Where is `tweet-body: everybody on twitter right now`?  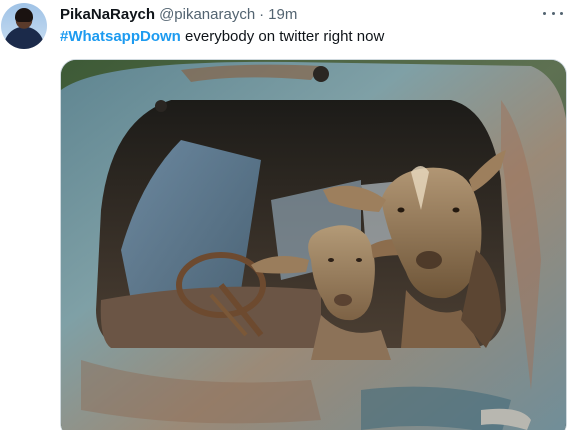
tweet-body: everybody on twitter right now is located at coordinates (282, 36).